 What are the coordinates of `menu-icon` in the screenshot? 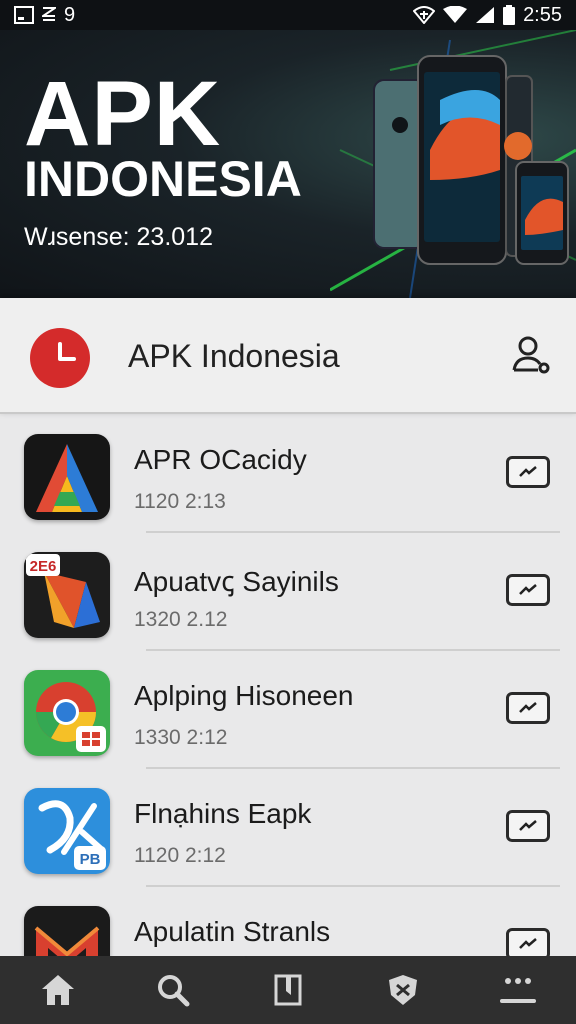 It's located at (518, 990).